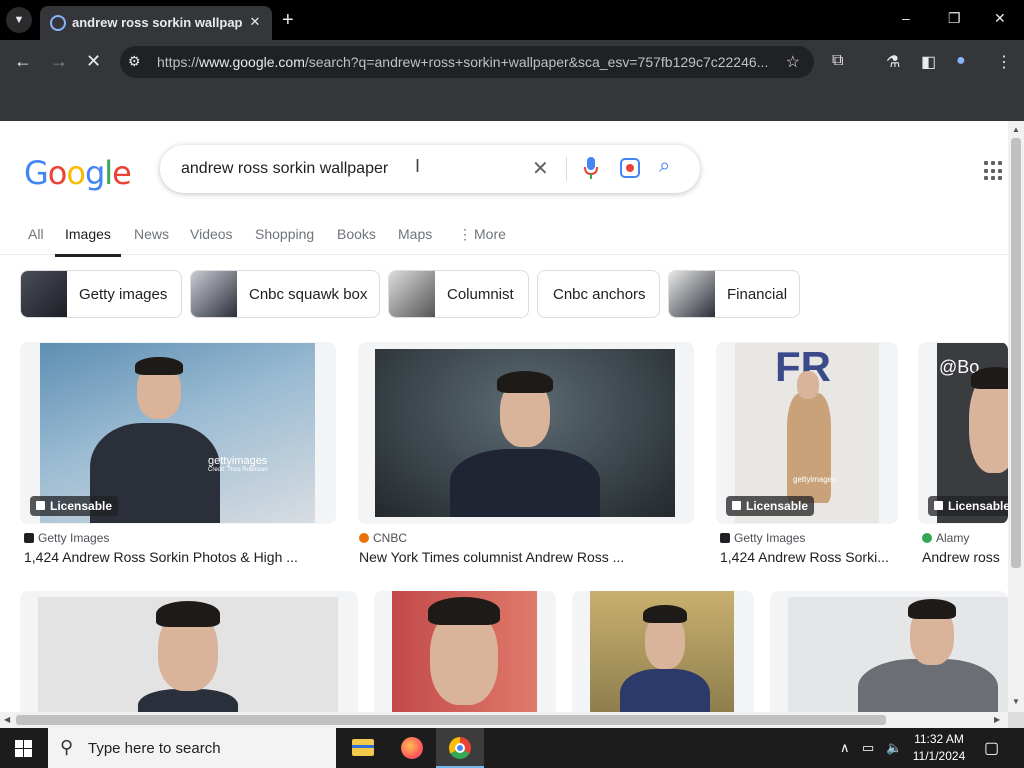 This screenshot has height=768, width=1024. What do you see at coordinates (460, 748) in the screenshot?
I see `chrome-taskbar-icon` at bounding box center [460, 748].